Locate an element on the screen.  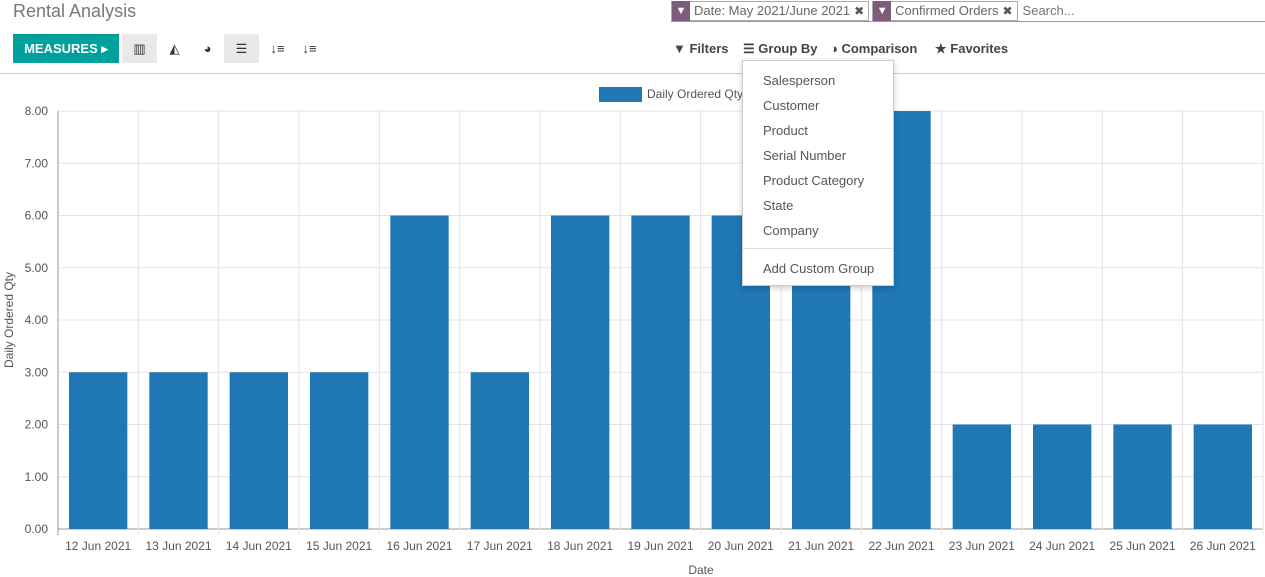
y-tick-label: 4.00 is located at coordinates (37, 320).